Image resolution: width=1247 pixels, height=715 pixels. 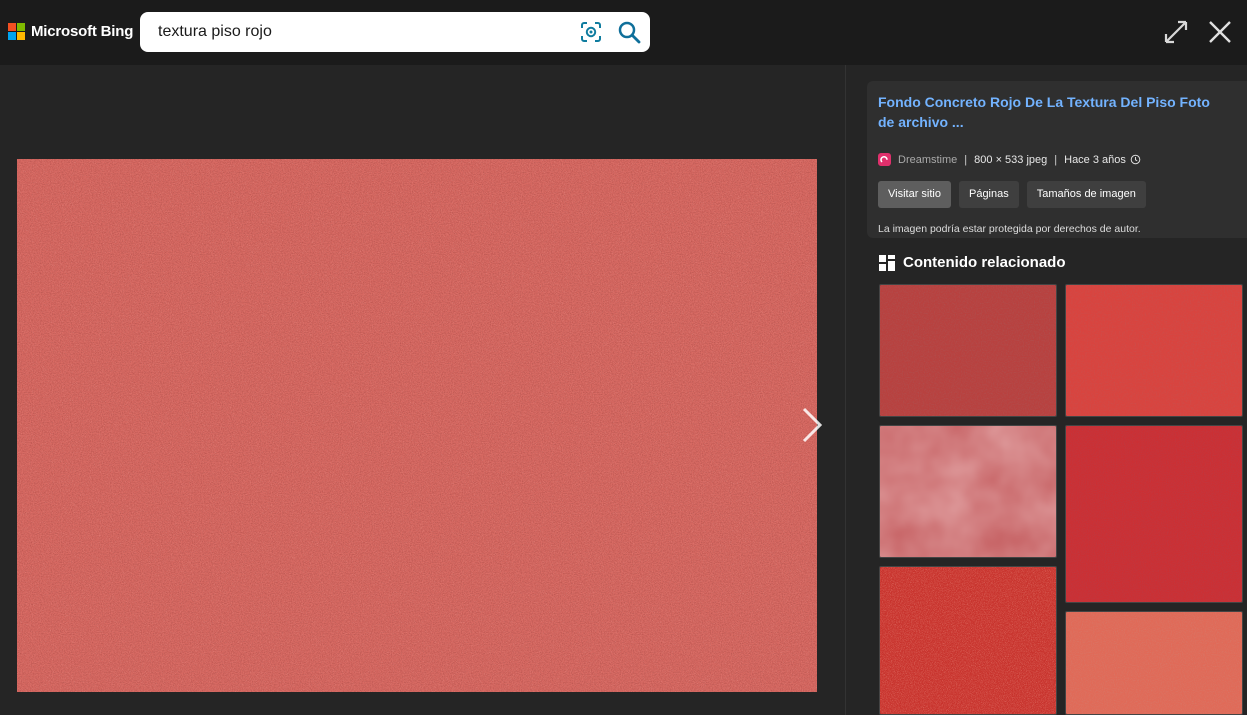 What do you see at coordinates (1220, 32) in the screenshot?
I see `close-icon` at bounding box center [1220, 32].